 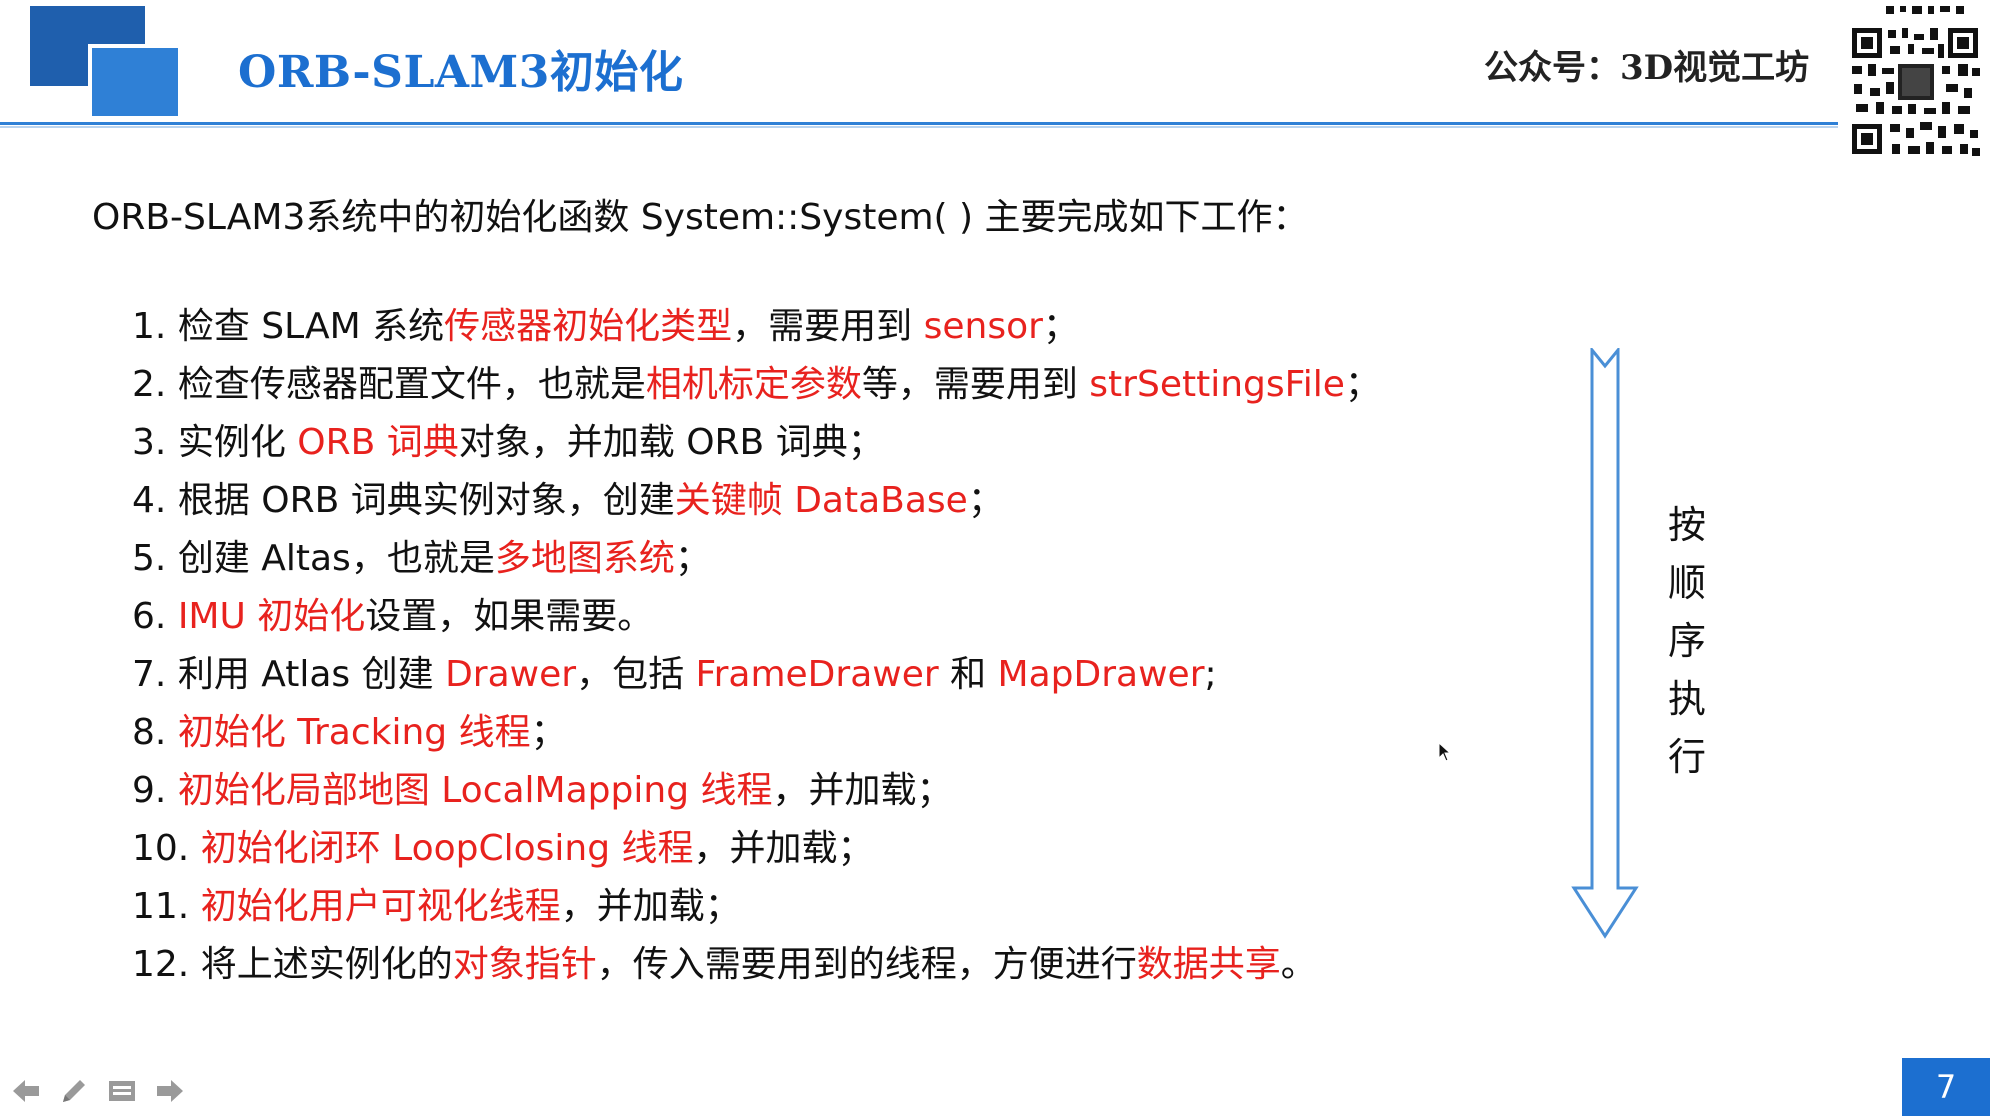 What do you see at coordinates (170, 1091) in the screenshot?
I see `arrow-right-icon` at bounding box center [170, 1091].